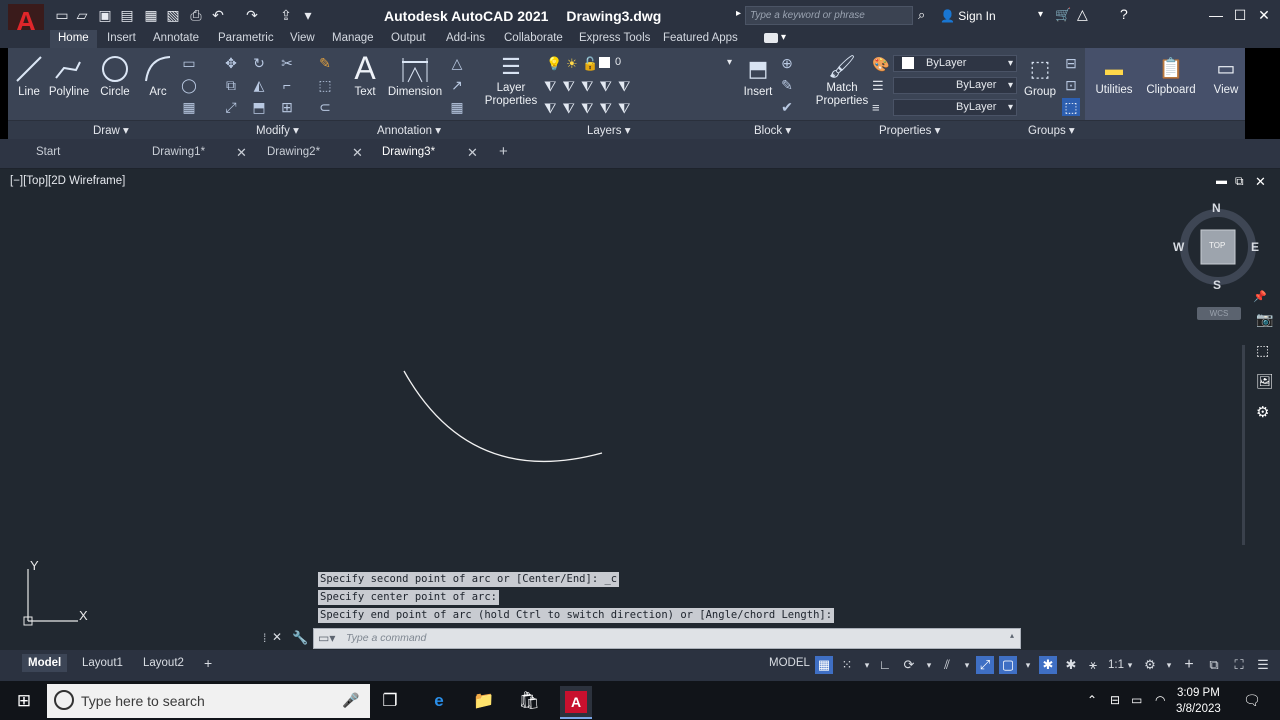  Describe the element at coordinates (533, 39) in the screenshot. I see `tab-collaborate: Collaborate` at that location.